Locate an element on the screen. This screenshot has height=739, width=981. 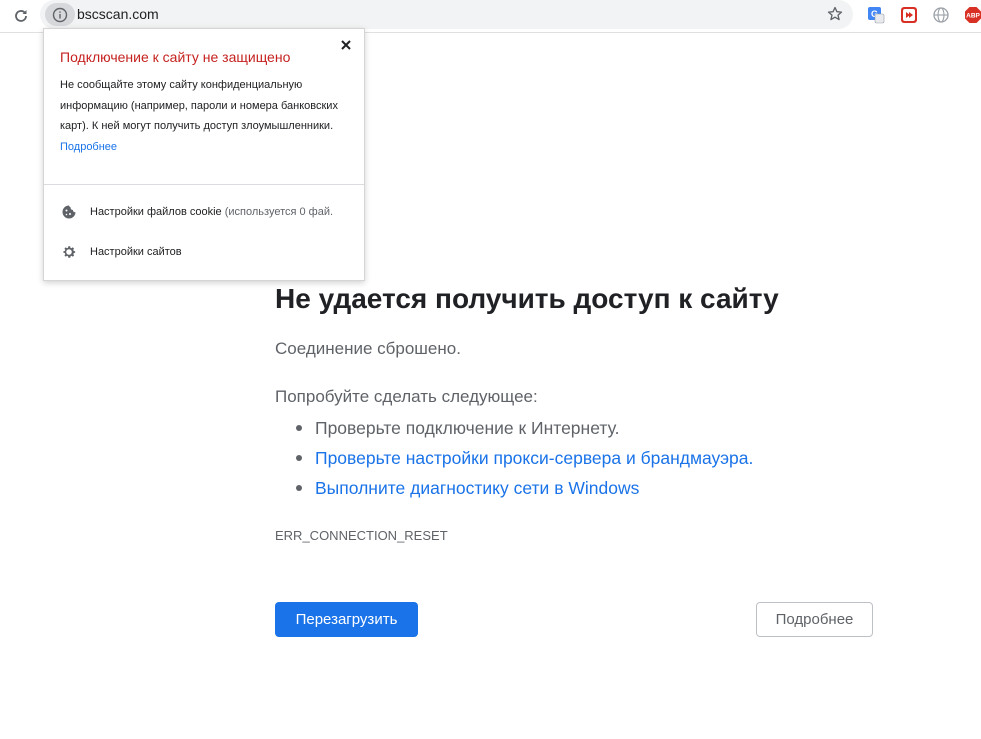
suggestions-title: Попробуйте сделать следующее: is located at coordinates (406, 396).